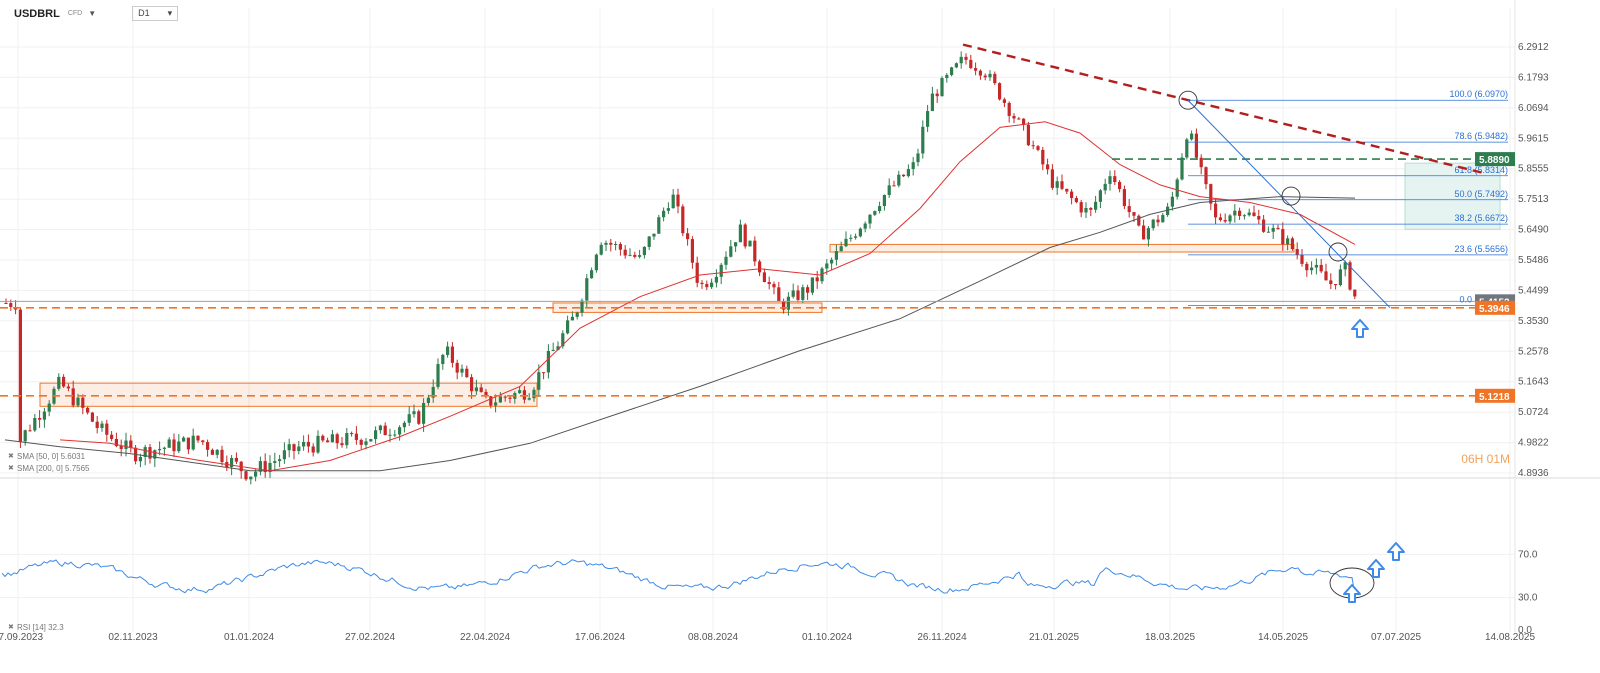 Image resolution: width=1600 pixels, height=673 pixels. What do you see at coordinates (1528, 554) in the screenshot?
I see `rsi-axis-tick: 70.0` at bounding box center [1528, 554].